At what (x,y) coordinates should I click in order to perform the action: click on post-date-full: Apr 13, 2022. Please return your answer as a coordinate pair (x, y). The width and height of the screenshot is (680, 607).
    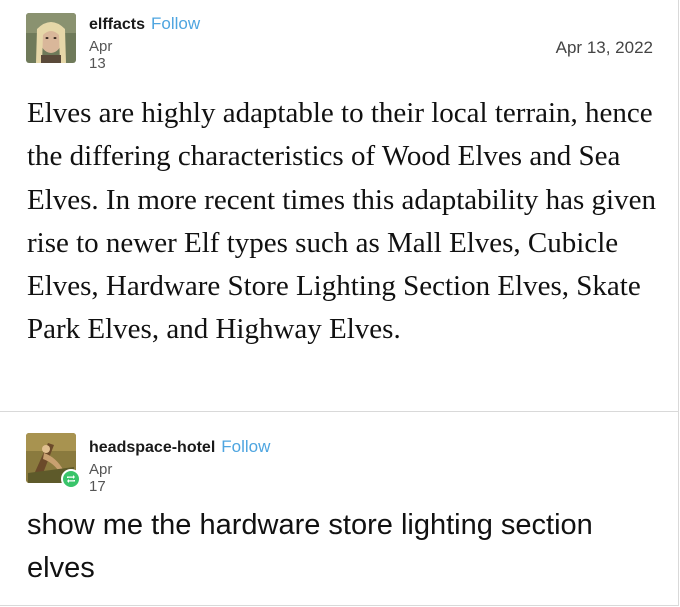
    Looking at the image, I should click on (604, 47).